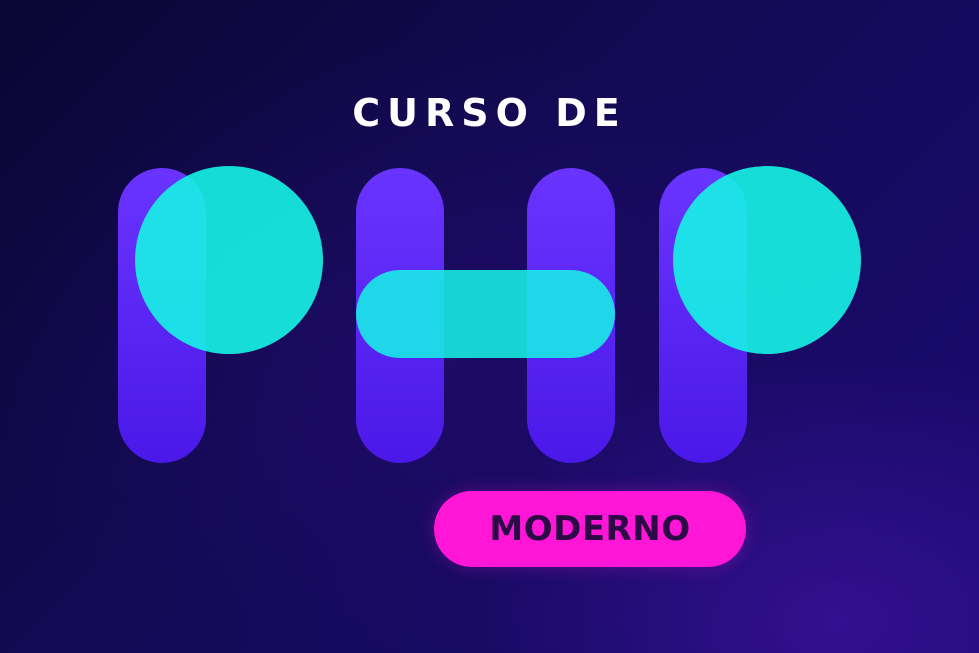 Image resolution: width=979 pixels, height=653 pixels. Describe the element at coordinates (767, 260) in the screenshot. I see `logo-bowl-p-right` at that location.